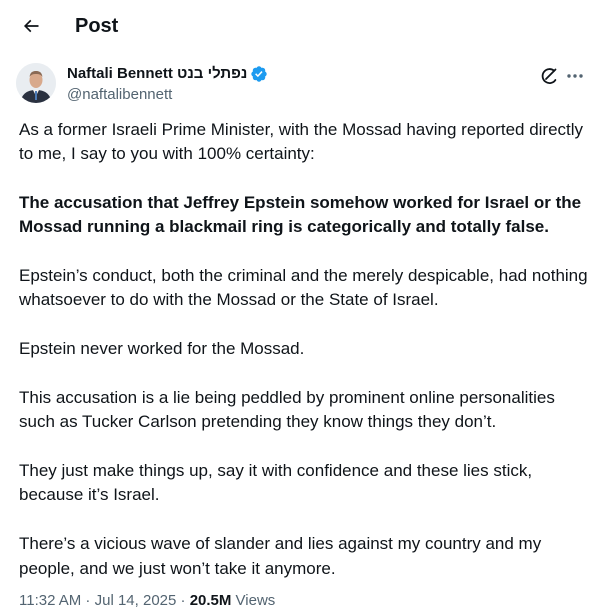 The height and width of the screenshot is (611, 601). I want to click on back-button, so click(31, 26).